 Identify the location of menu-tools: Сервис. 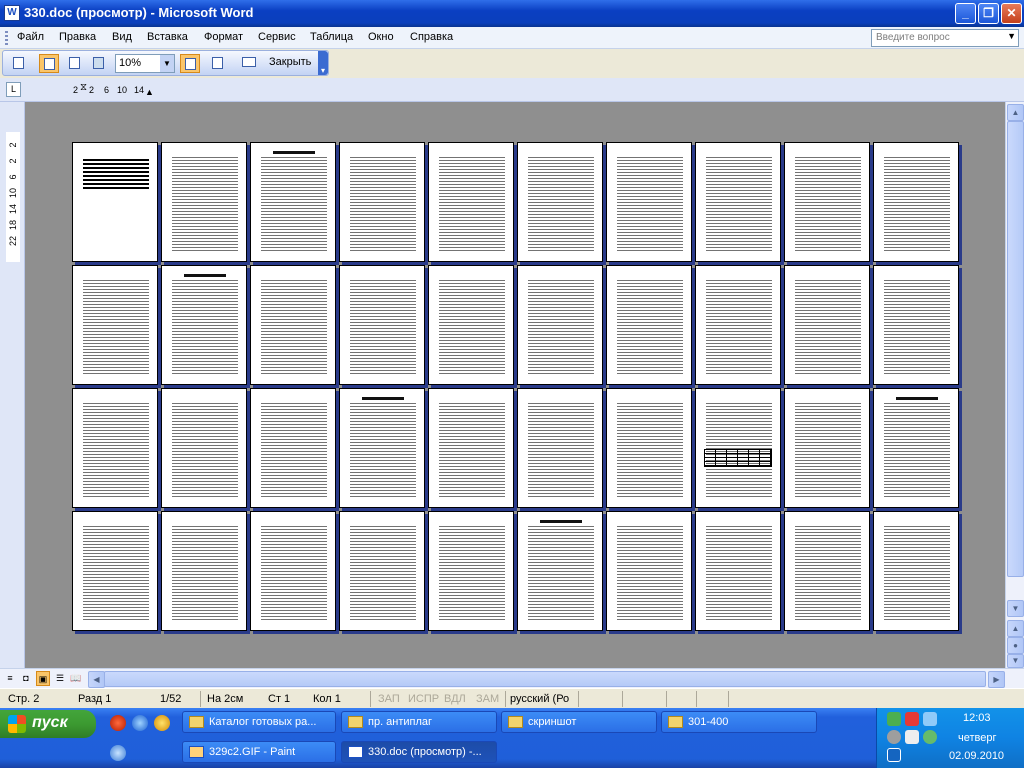
(277, 37).